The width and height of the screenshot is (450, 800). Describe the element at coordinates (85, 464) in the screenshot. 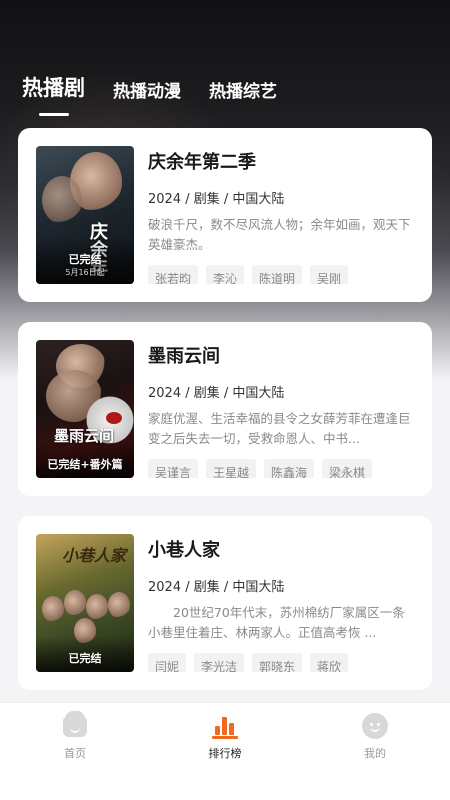

I see `poster-status: 已完结+番外篇` at that location.